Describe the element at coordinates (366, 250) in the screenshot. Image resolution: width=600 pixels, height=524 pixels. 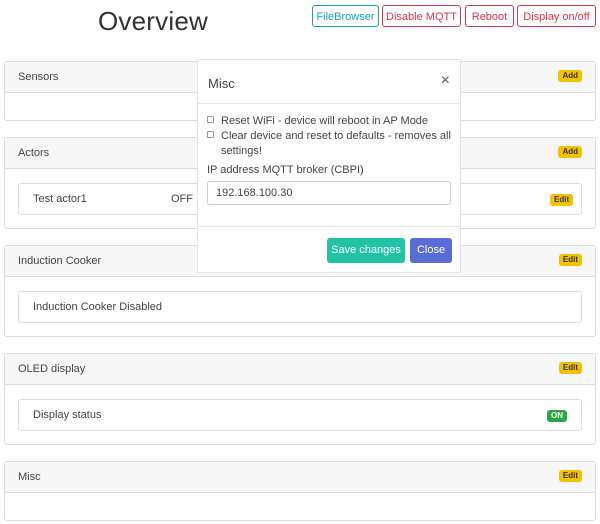
I see `save-changes-button: Save changes` at that location.